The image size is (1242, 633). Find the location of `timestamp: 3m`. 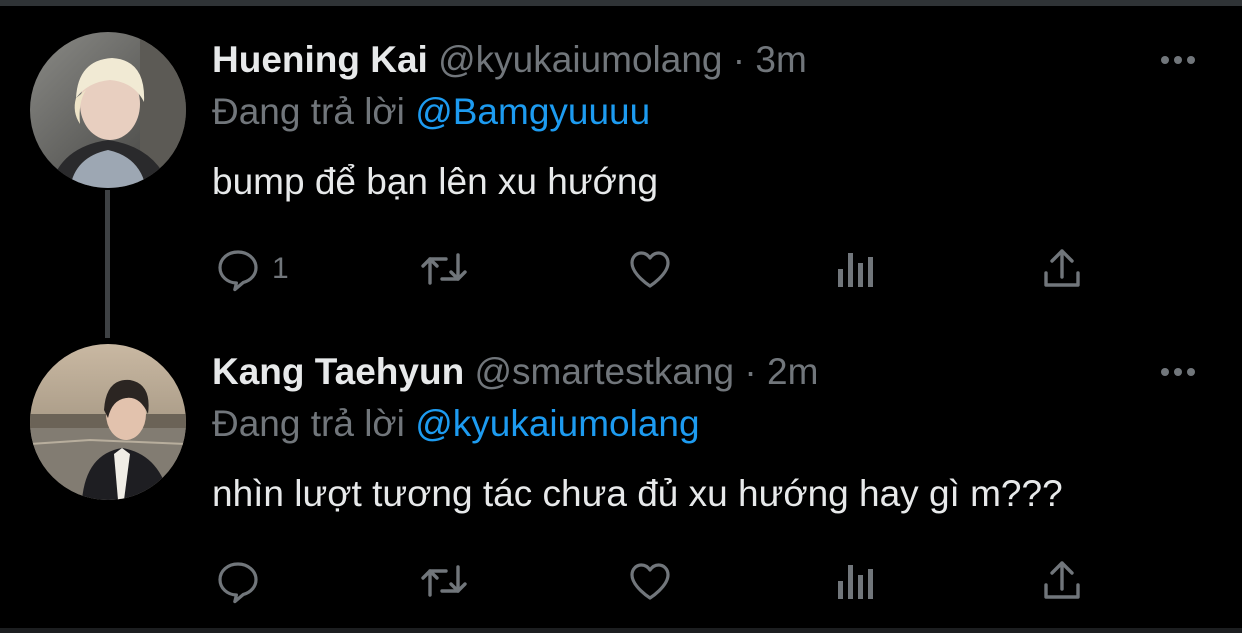

timestamp: 3m is located at coordinates (780, 59).